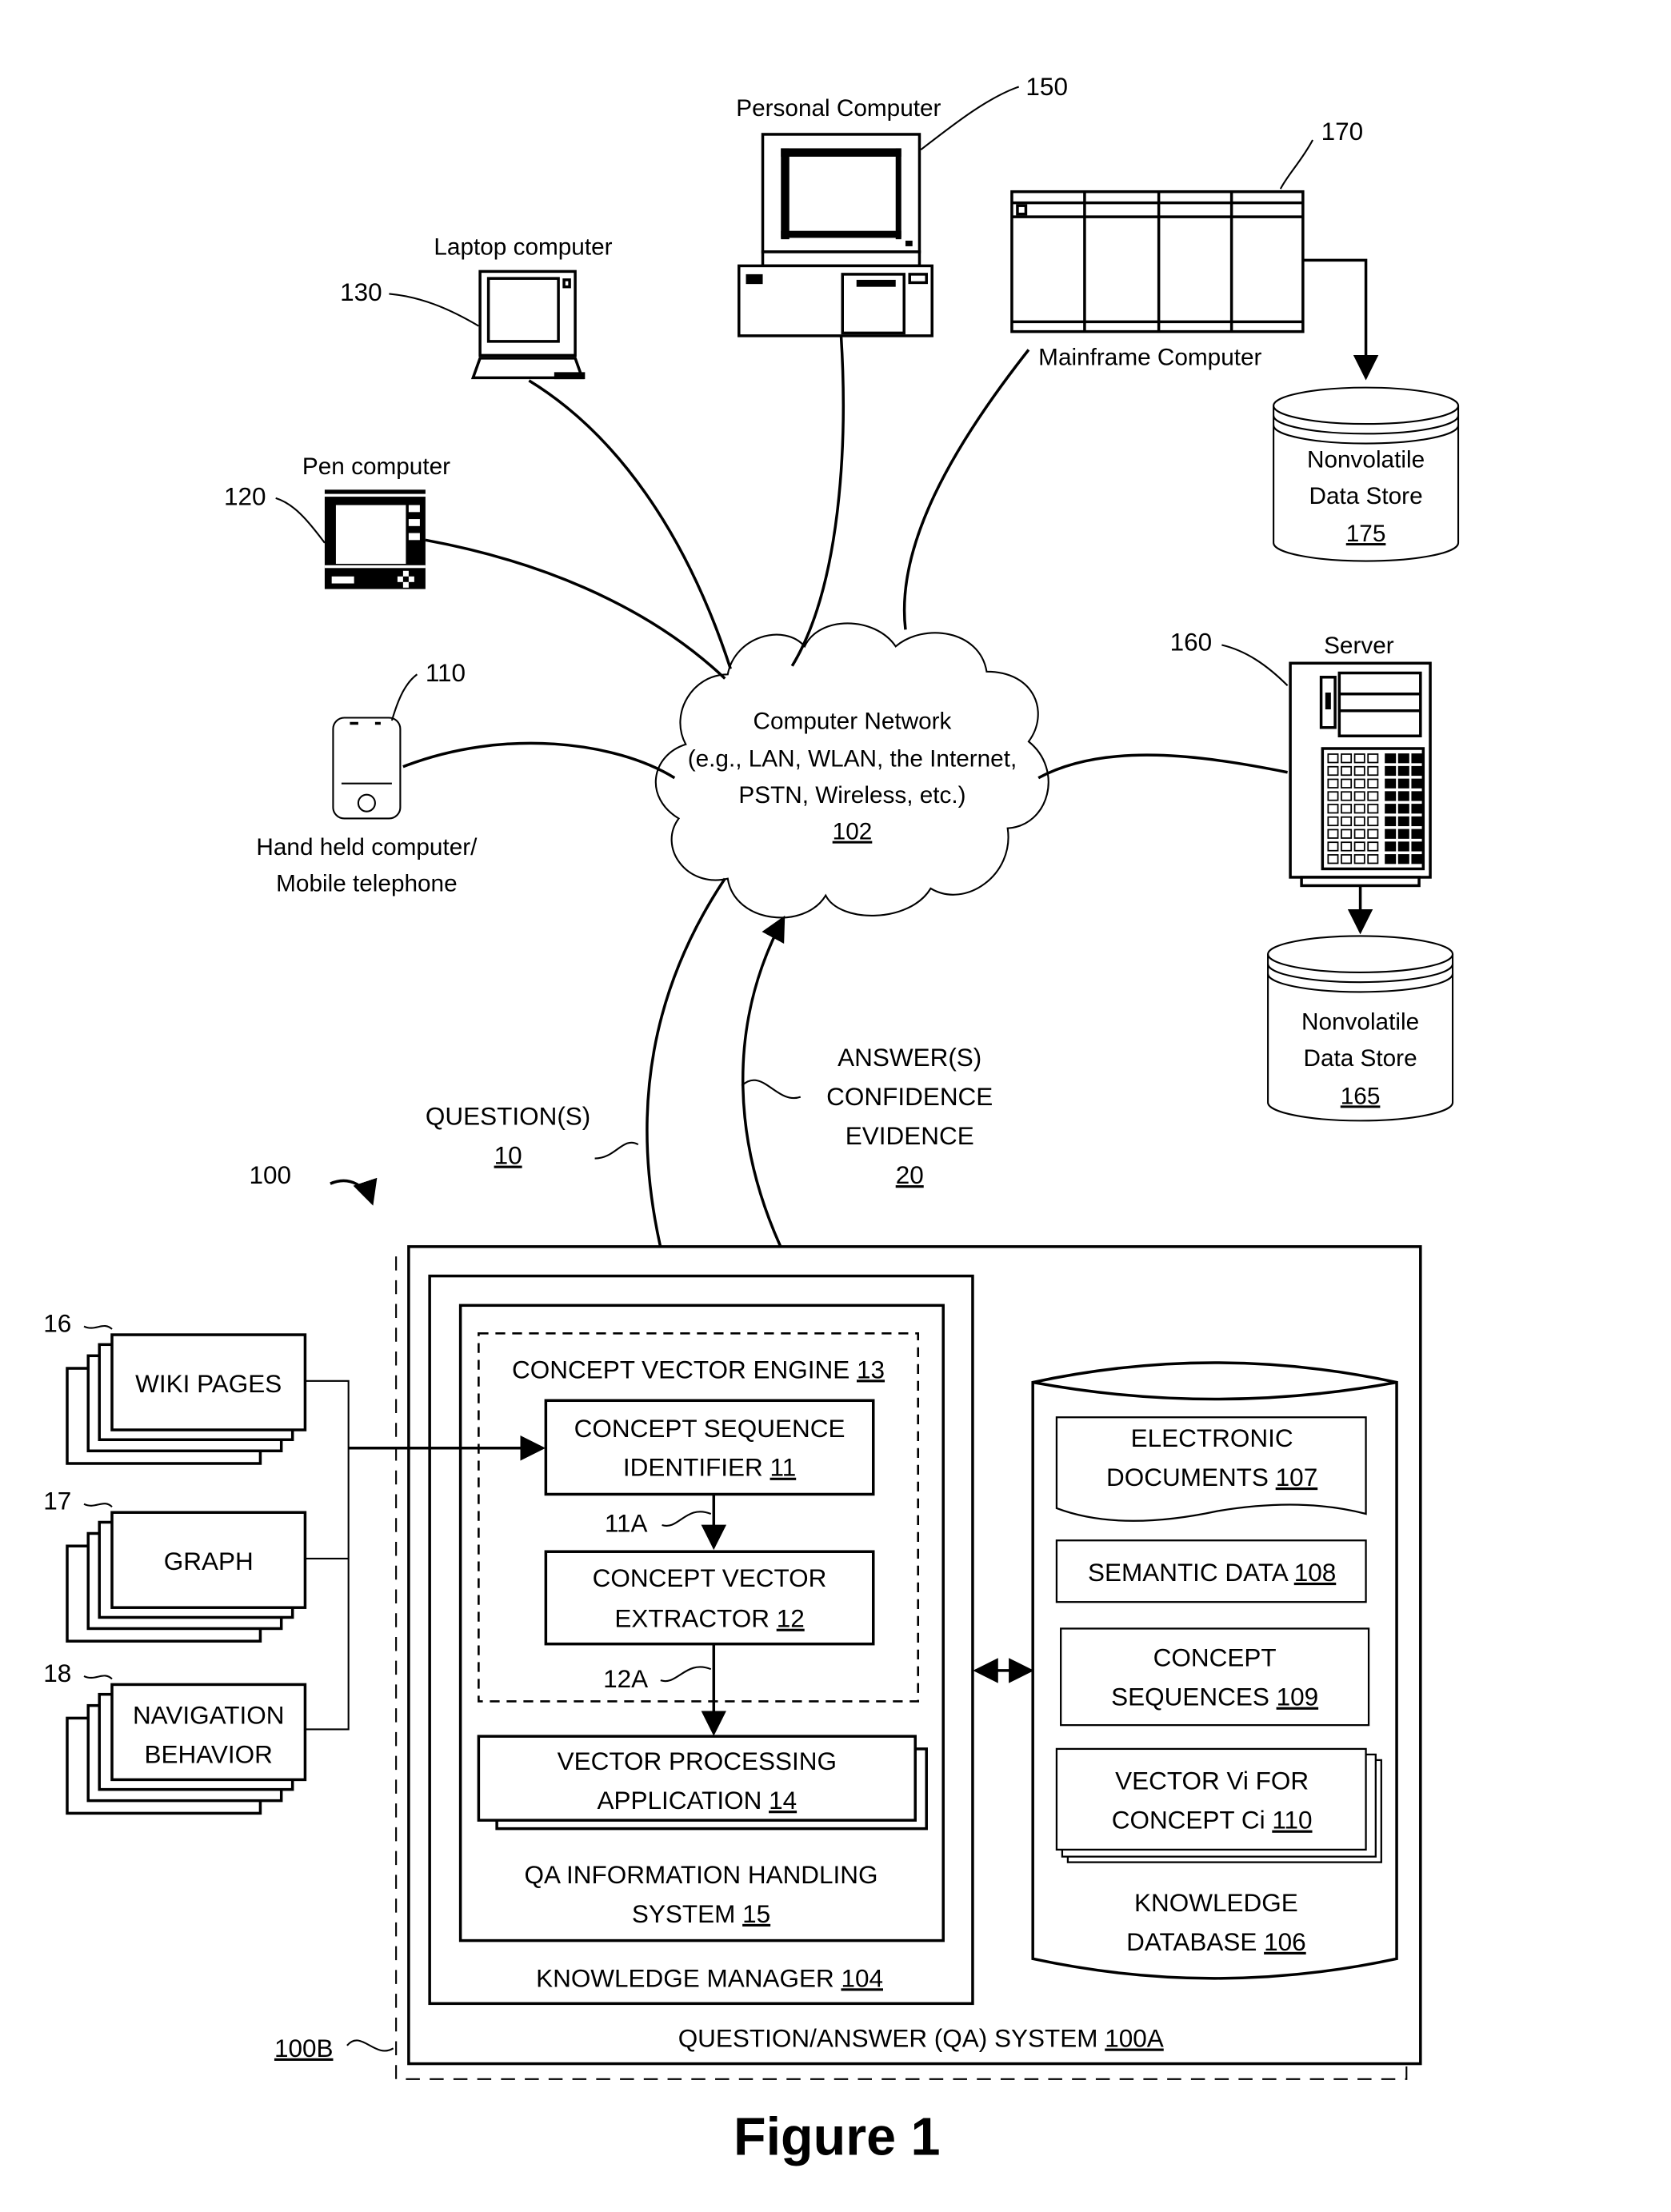 The image size is (1671, 2212). What do you see at coordinates (523, 247) in the screenshot?
I see `laptop-label: Laptop computer` at bounding box center [523, 247].